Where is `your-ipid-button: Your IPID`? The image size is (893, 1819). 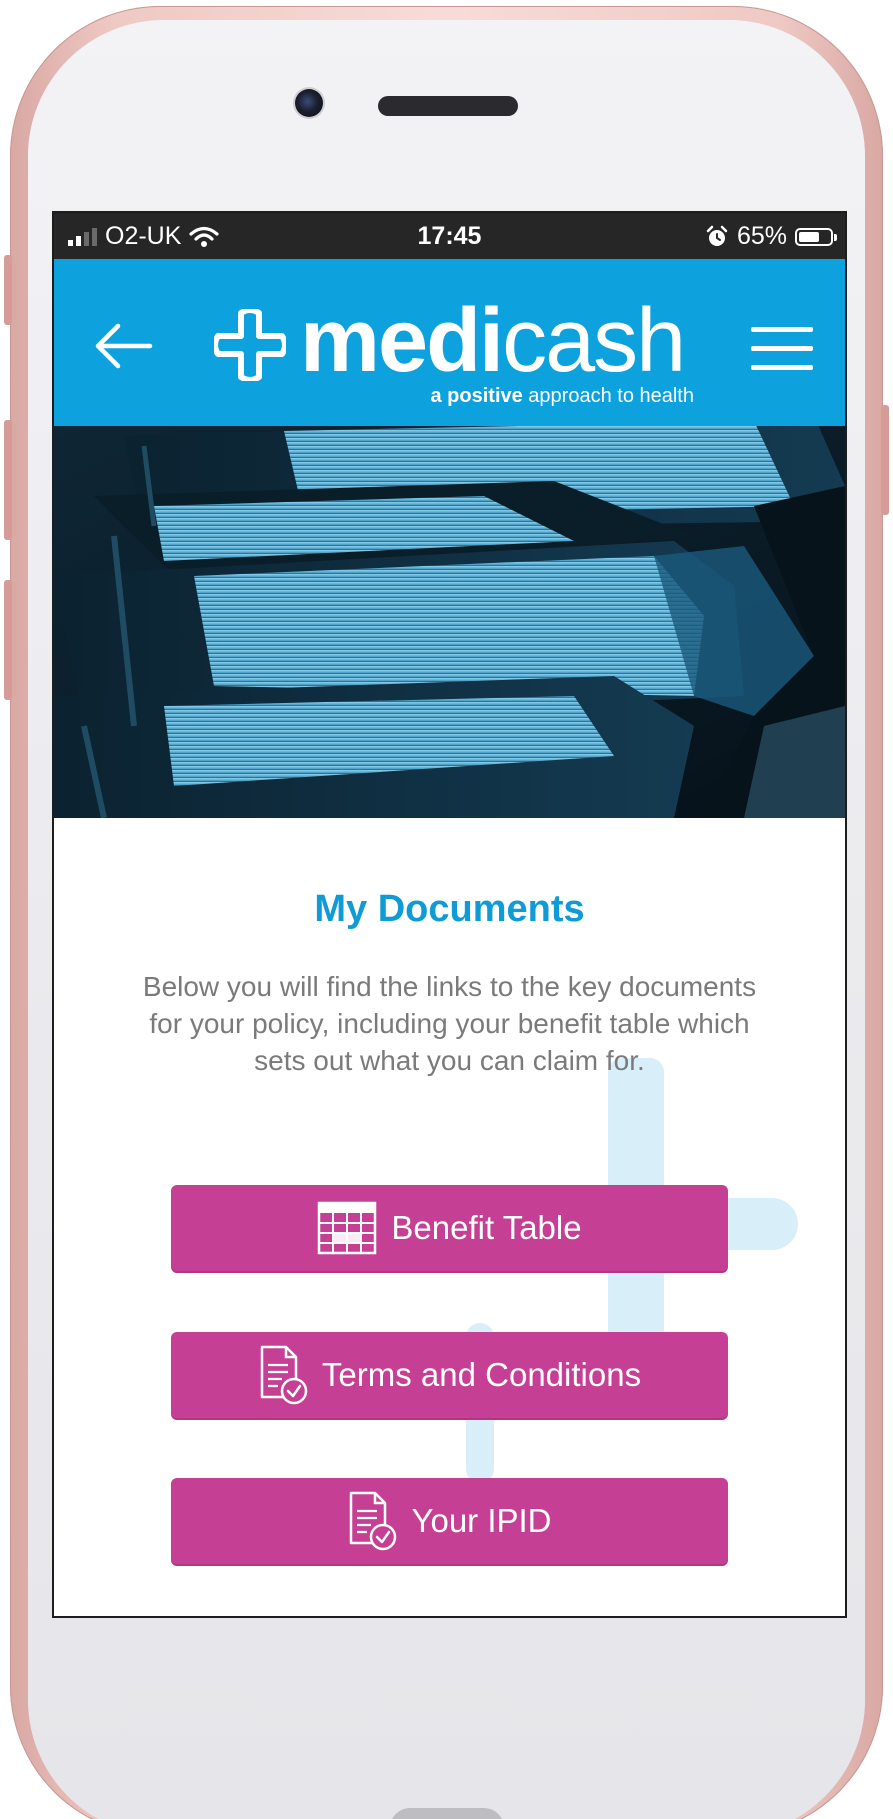 your-ipid-button: Your IPID is located at coordinates (449, 1521).